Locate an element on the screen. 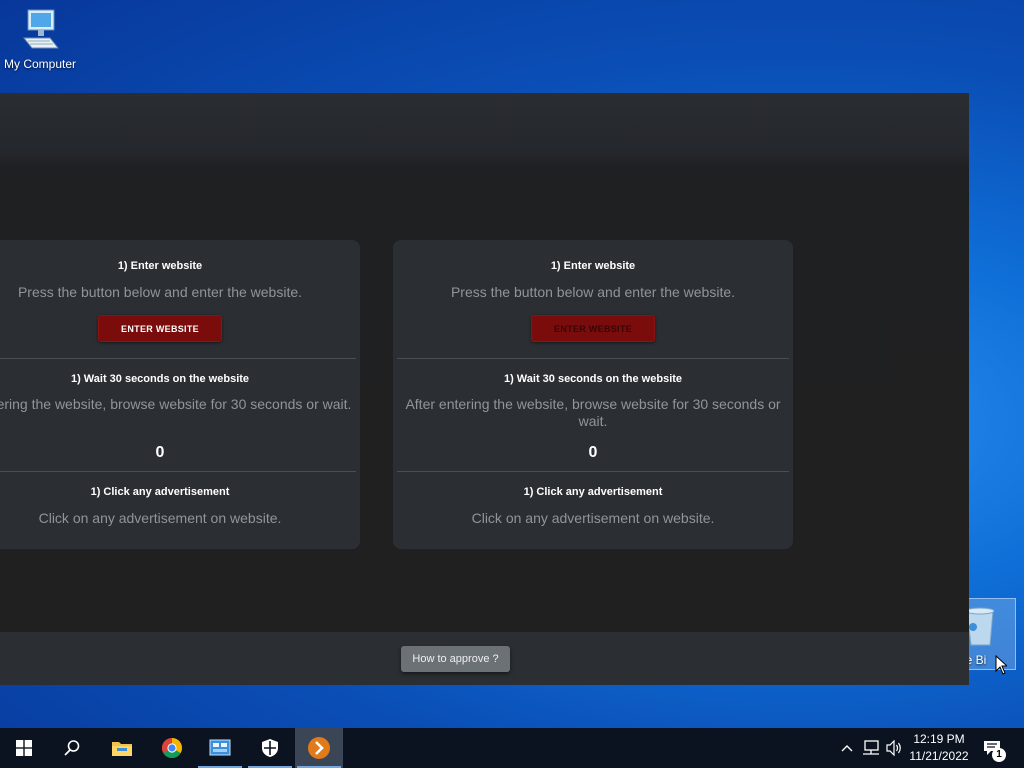 The image size is (1024, 768). taskbar-clock: 12:19 PM 11/21/2022 is located at coordinates (939, 748).